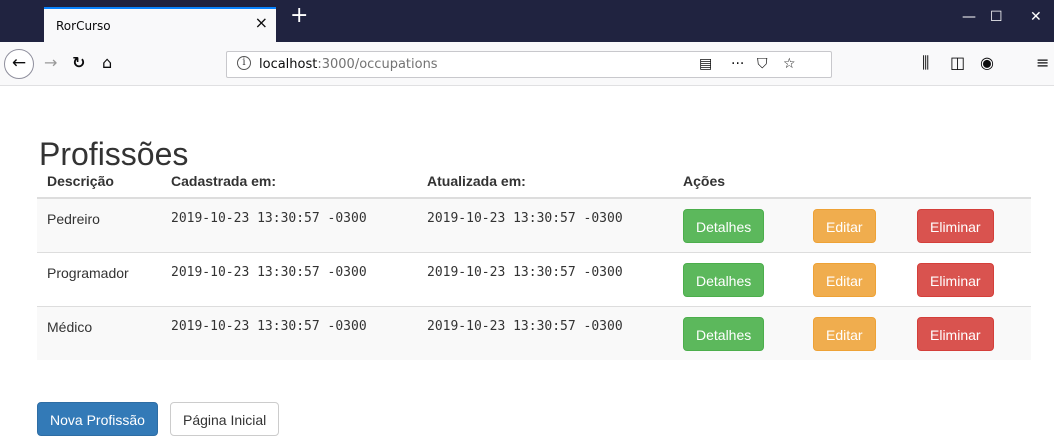 The height and width of the screenshot is (437, 1054). Describe the element at coordinates (289, 181) in the screenshot. I see `header-cadastrada: Cadastrada em:` at that location.